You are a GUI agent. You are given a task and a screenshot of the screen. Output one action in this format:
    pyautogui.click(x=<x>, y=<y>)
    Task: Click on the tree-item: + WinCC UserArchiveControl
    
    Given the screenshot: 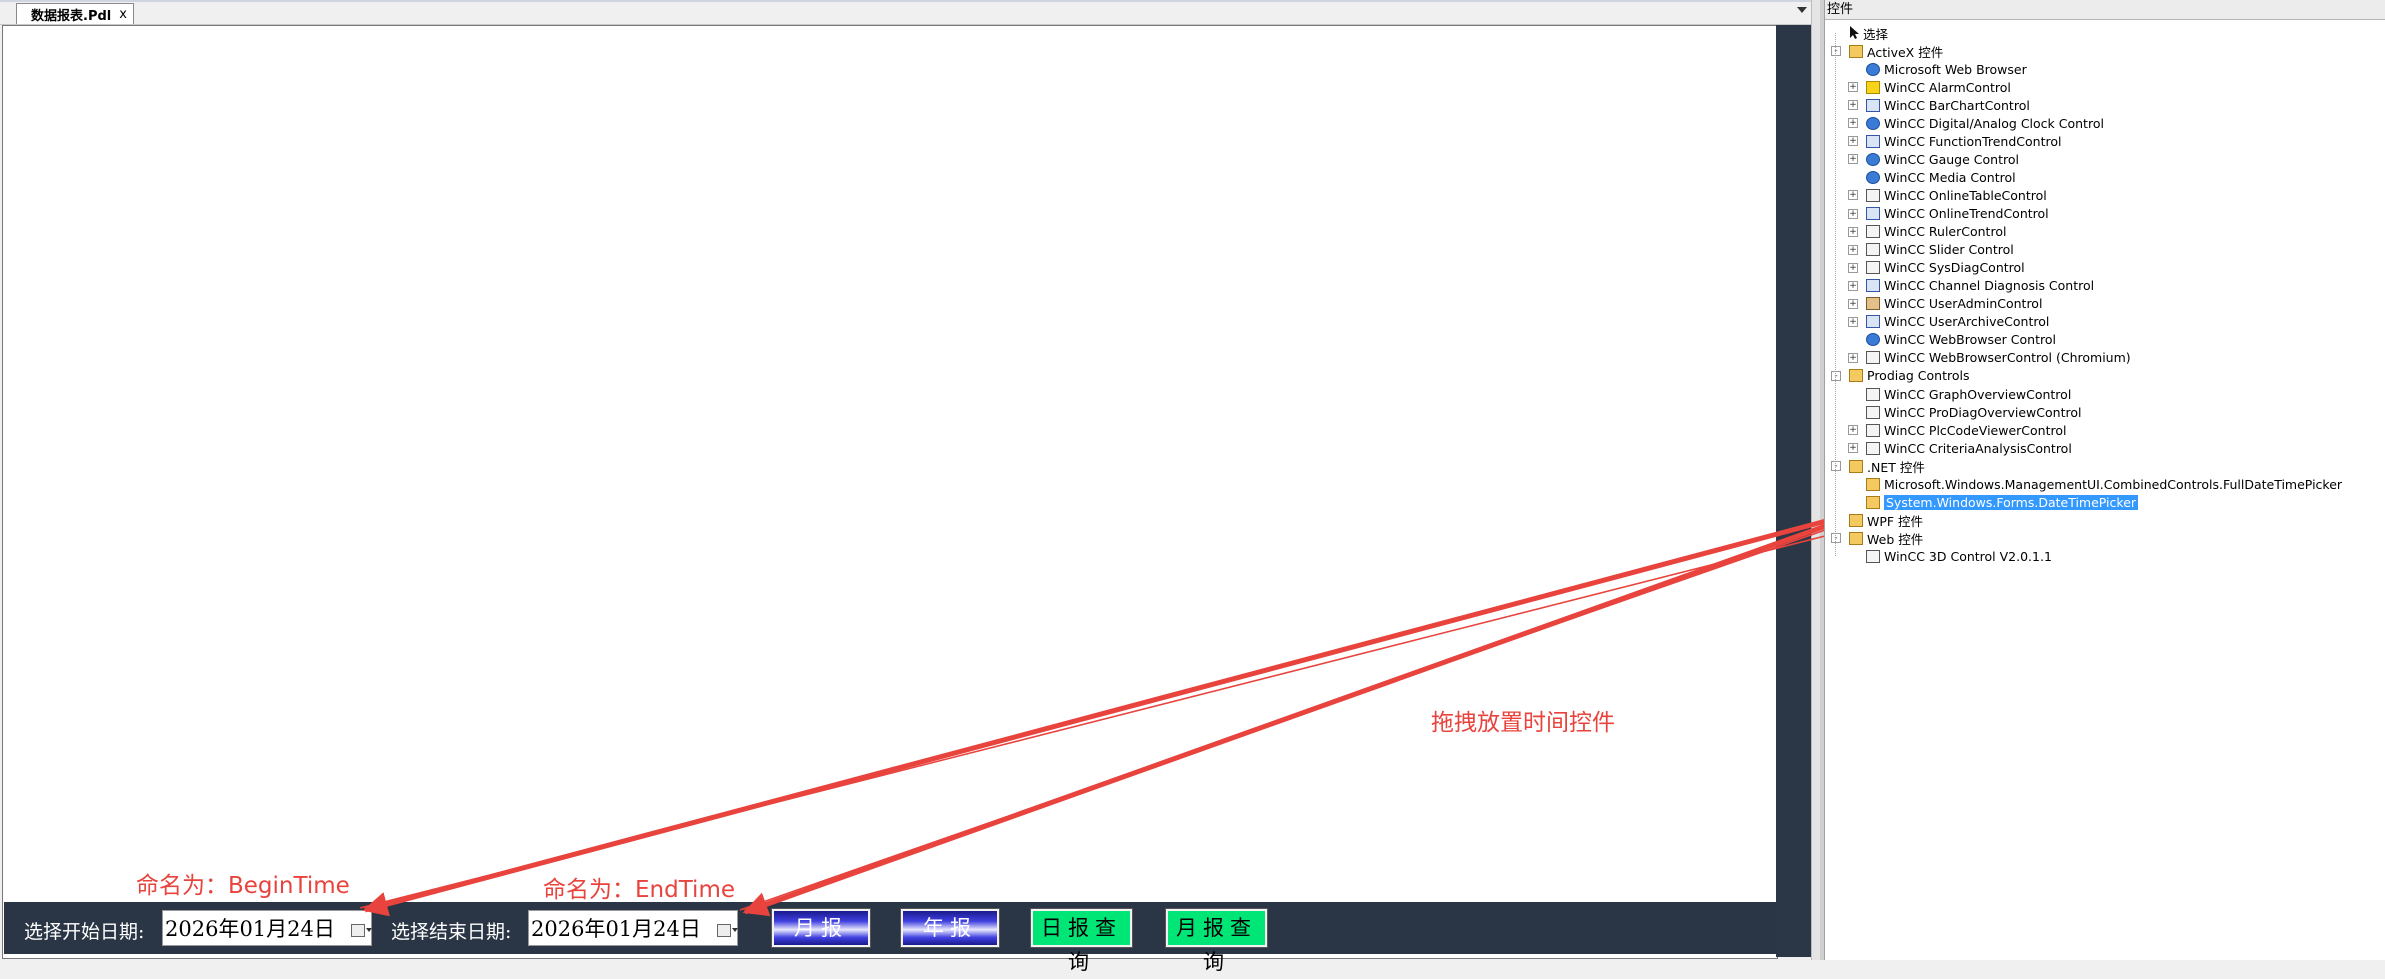 What is the action you would take?
    pyautogui.click(x=1949, y=322)
    